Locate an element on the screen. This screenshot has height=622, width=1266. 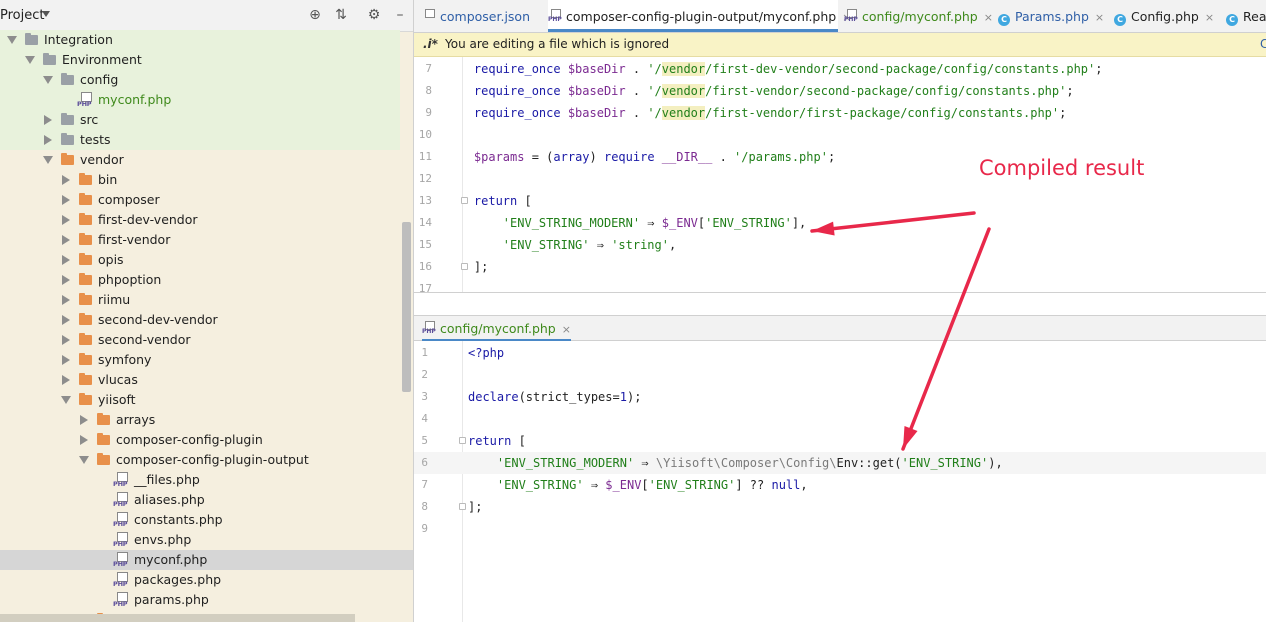
line-number: 17 is located at coordinates (425, 287).